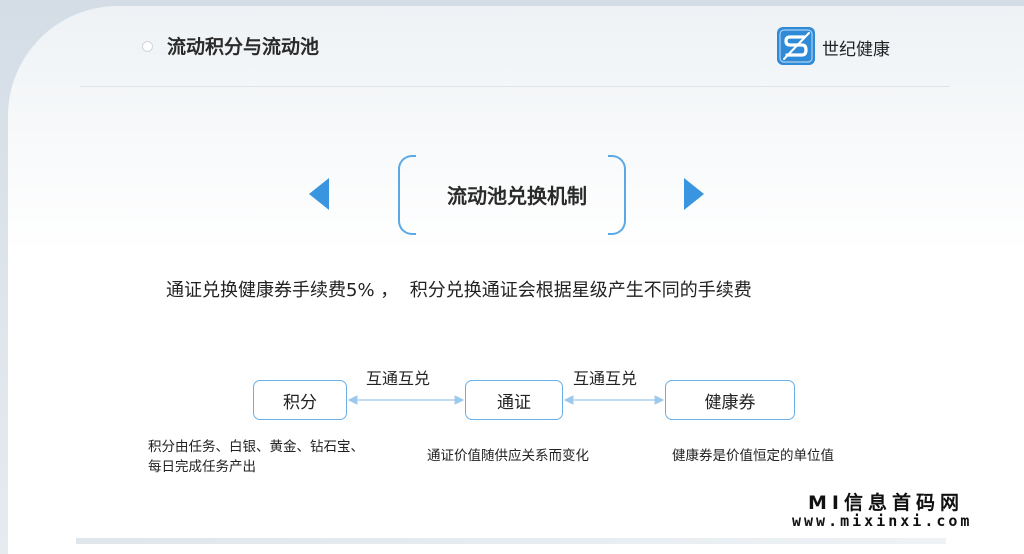 The image size is (1024, 554). What do you see at coordinates (514, 400) in the screenshot?
I see `node-pass: 通证` at bounding box center [514, 400].